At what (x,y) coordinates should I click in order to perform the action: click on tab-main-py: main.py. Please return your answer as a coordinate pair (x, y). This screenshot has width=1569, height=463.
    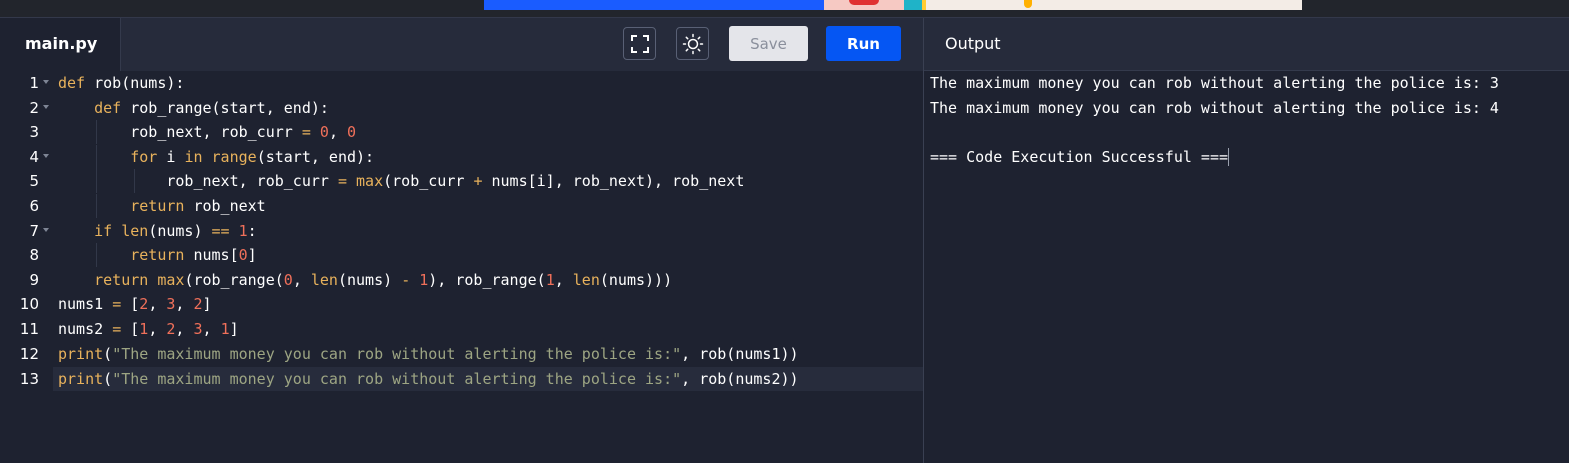
    Looking at the image, I should click on (60, 44).